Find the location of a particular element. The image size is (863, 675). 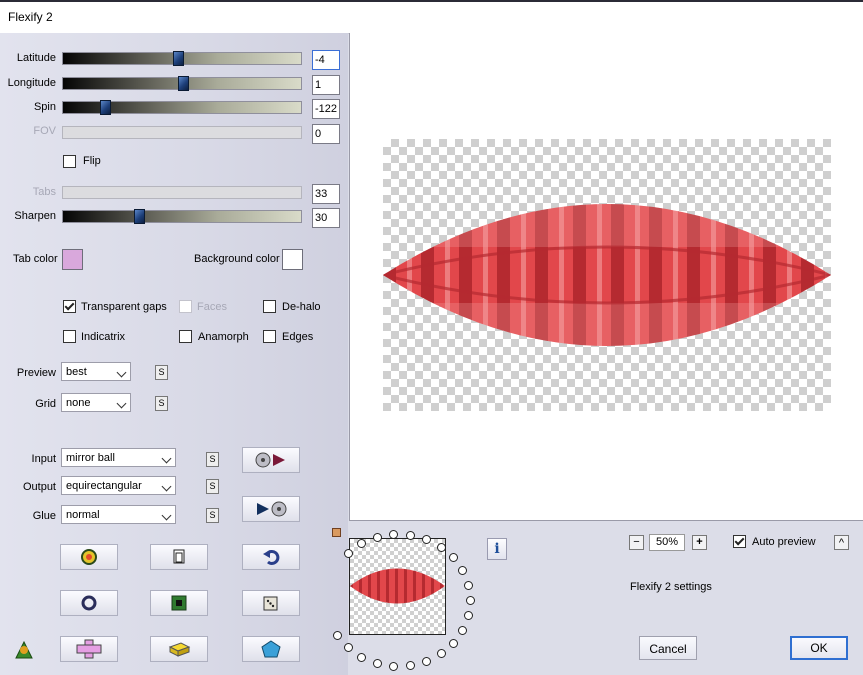

brick-button is located at coordinates (179, 649).